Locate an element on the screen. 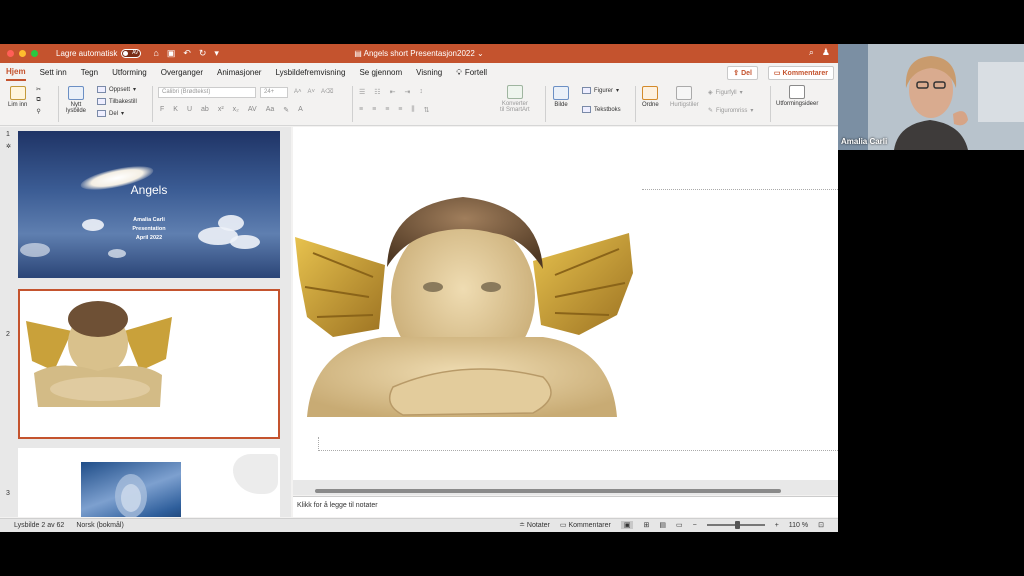  horizontal-scrollbar is located at coordinates (565, 491).